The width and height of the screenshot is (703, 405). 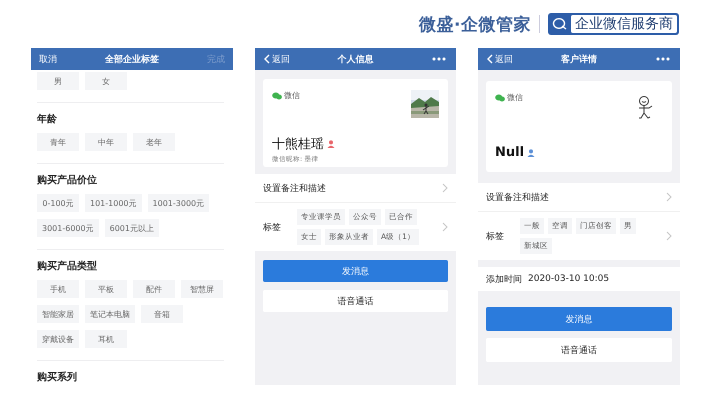 I want to click on tag-chip: 1001-3000元, so click(x=179, y=203).